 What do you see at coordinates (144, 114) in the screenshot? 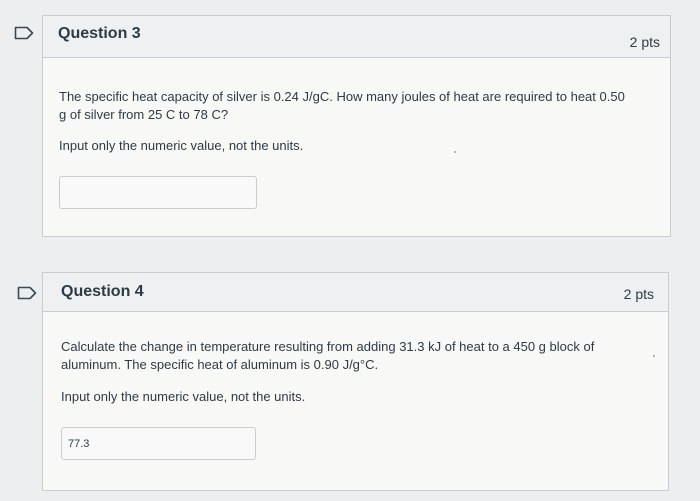
I see `question-3-text-line-2: g of silver from 25 C to 78 C?` at bounding box center [144, 114].